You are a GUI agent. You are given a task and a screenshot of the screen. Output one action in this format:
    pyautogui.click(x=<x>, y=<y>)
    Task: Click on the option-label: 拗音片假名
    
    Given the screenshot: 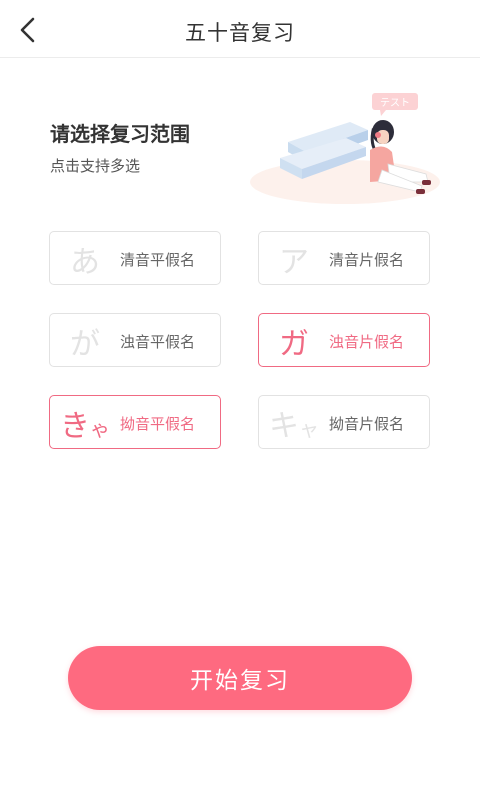 What is the action you would take?
    pyautogui.click(x=367, y=423)
    